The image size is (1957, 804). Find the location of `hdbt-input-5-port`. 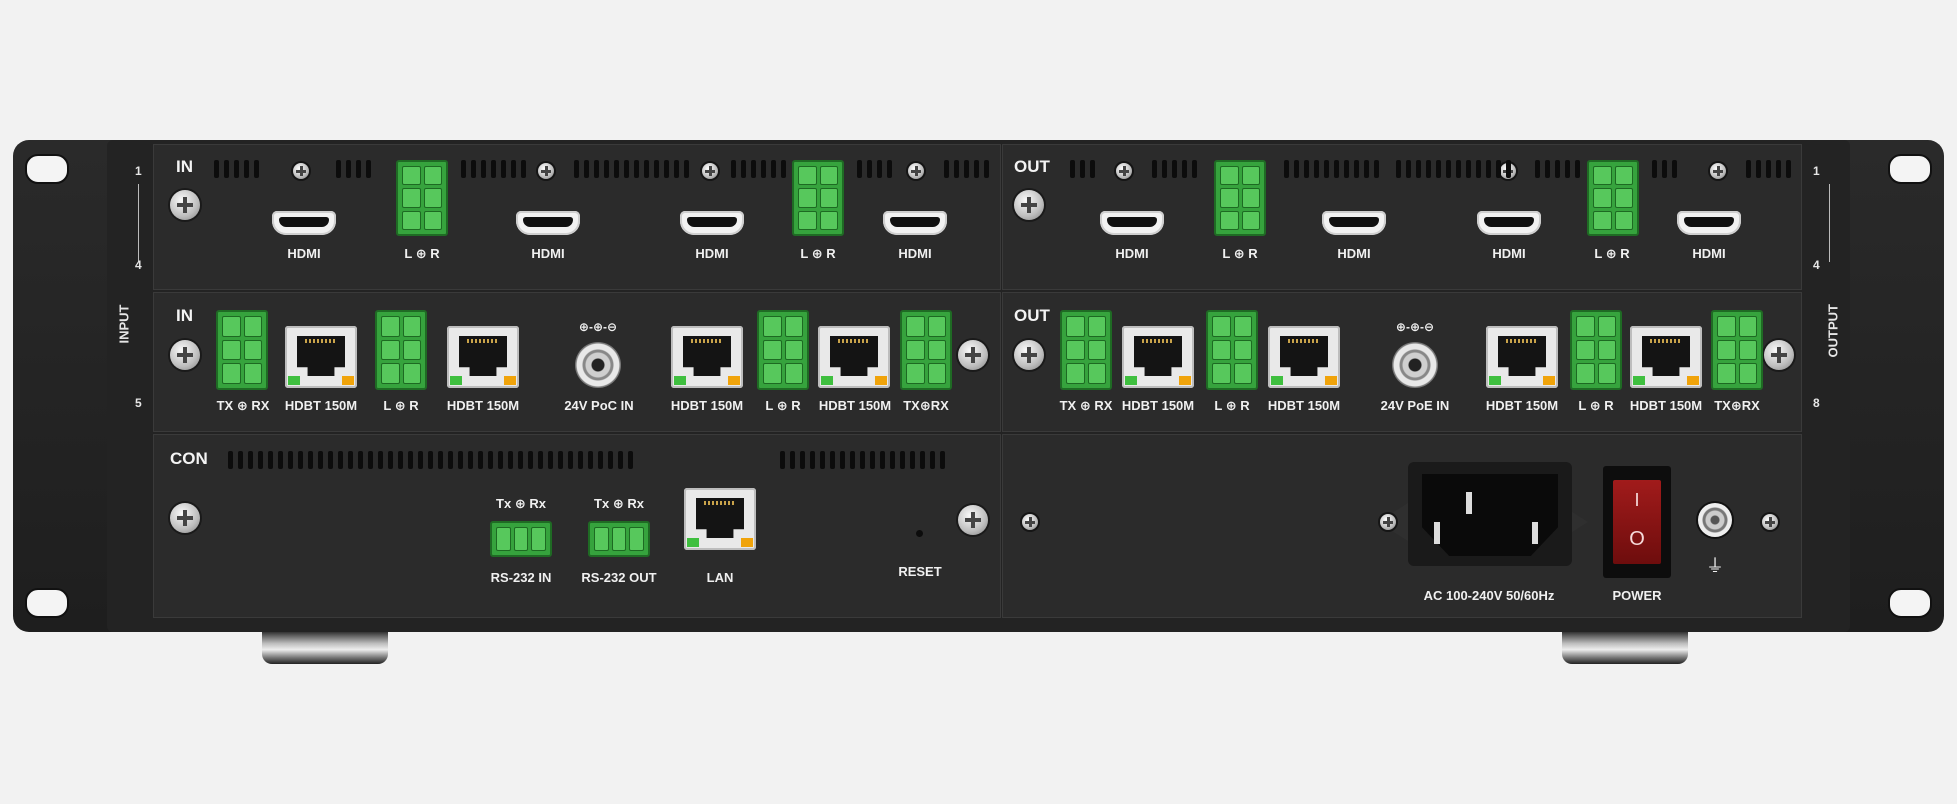

hdbt-input-5-port is located at coordinates (321, 357).